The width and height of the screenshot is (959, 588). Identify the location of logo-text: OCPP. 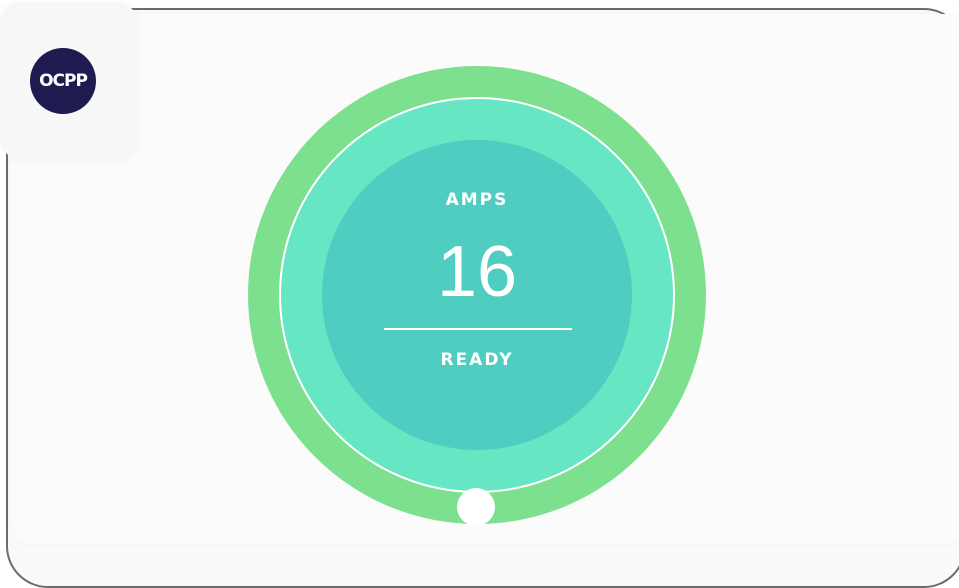
(63, 81).